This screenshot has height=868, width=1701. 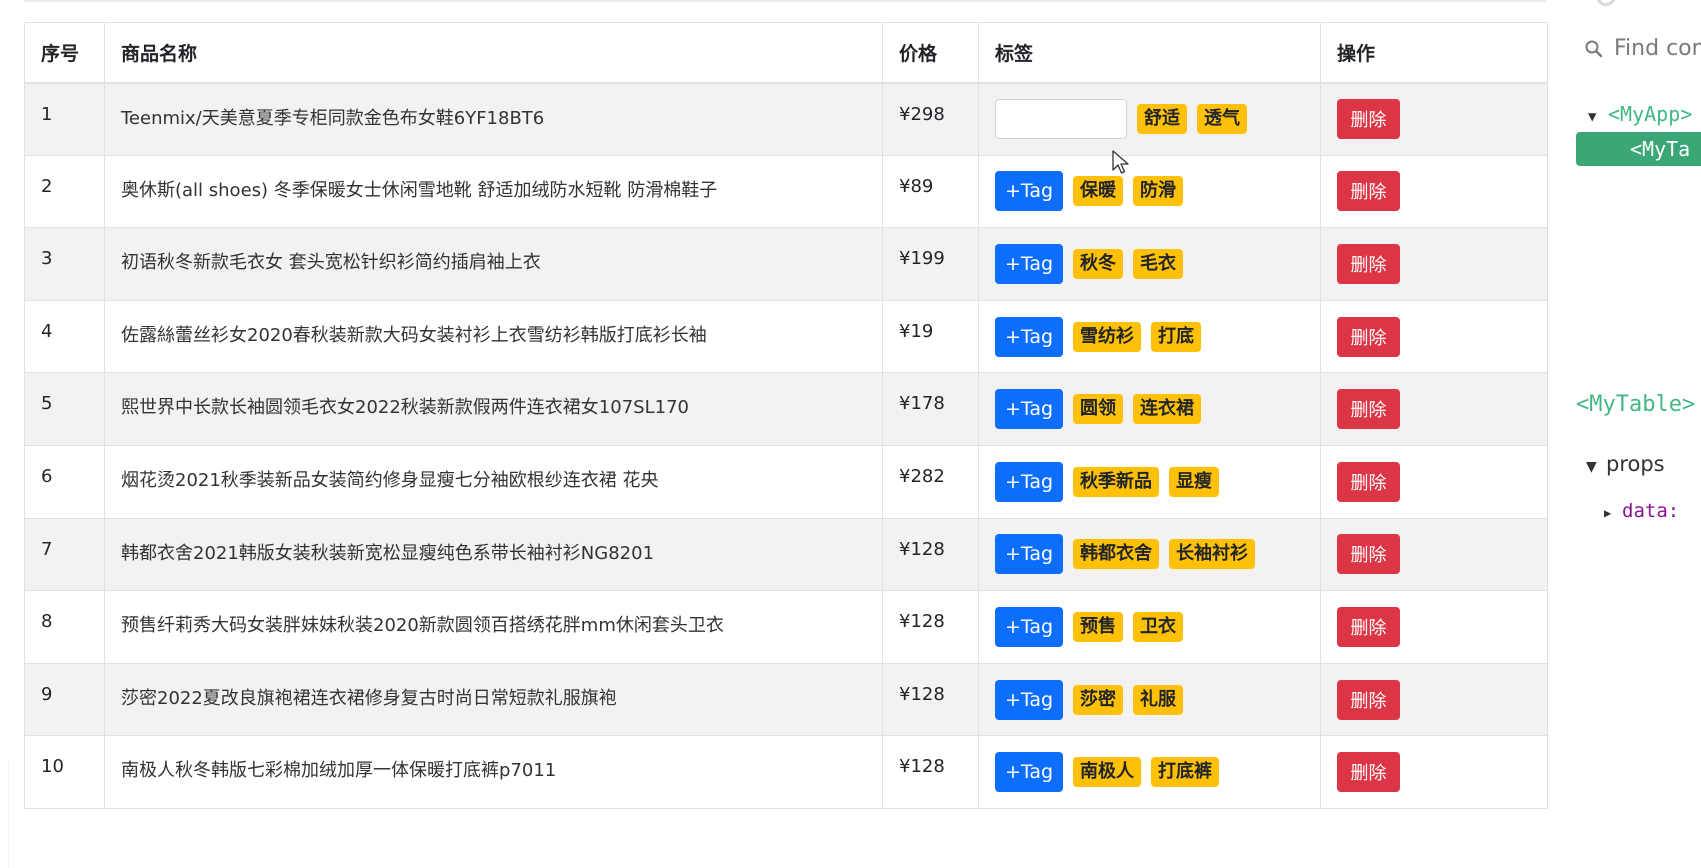 I want to click on header-tags: 标签, so click(x=1149, y=53).